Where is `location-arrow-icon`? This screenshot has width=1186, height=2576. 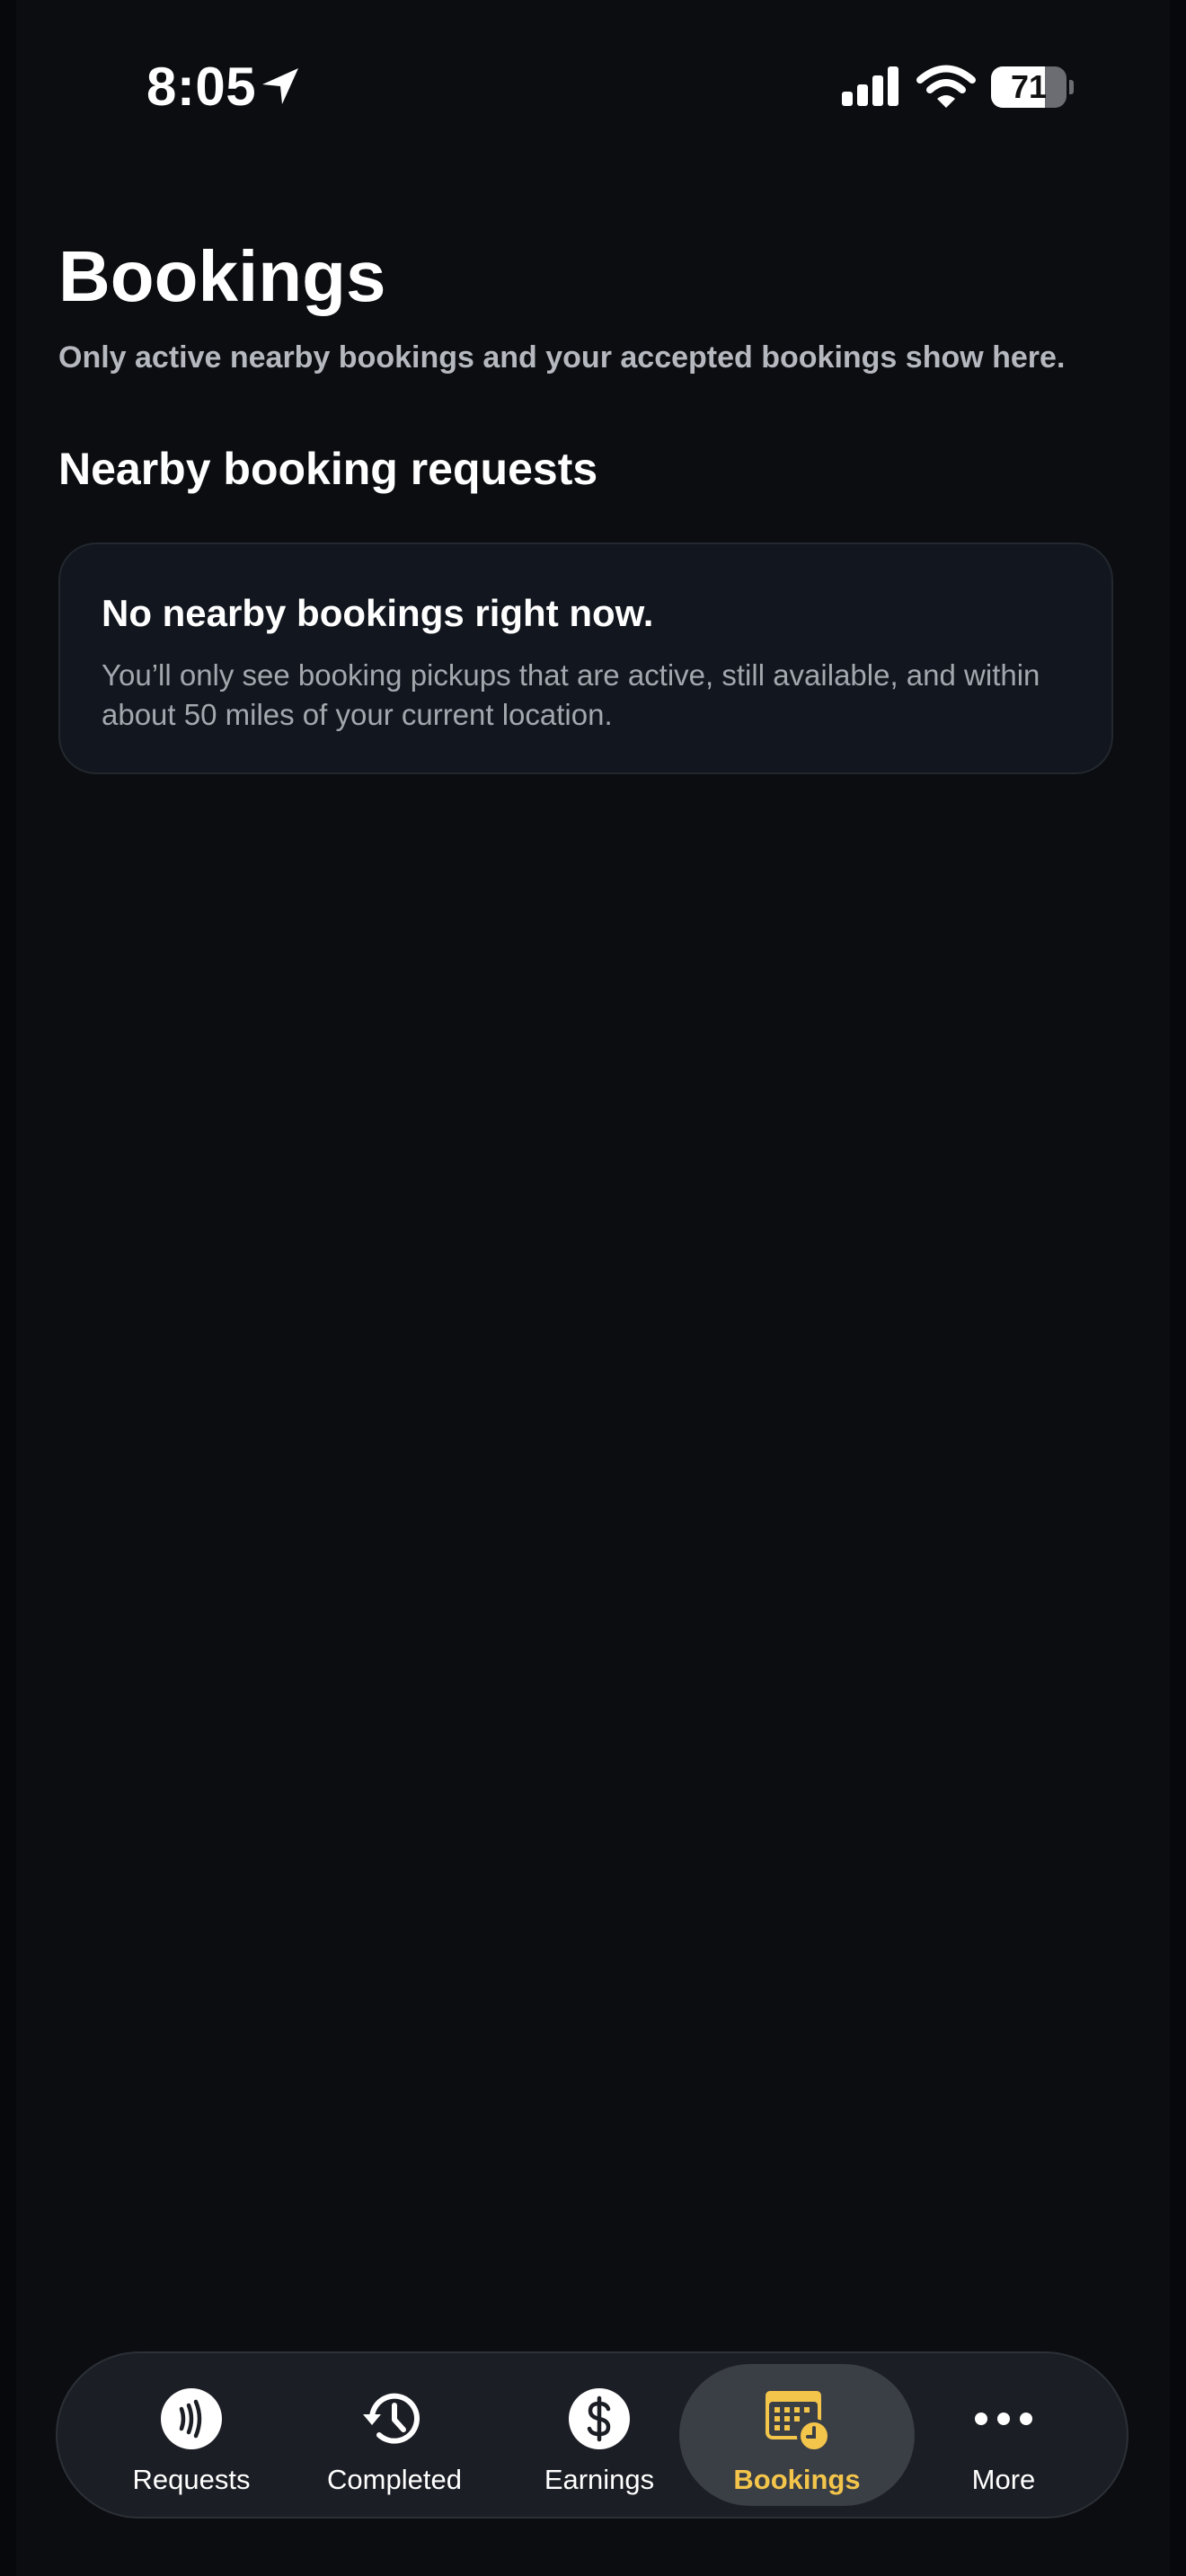
location-arrow-icon is located at coordinates (280, 86).